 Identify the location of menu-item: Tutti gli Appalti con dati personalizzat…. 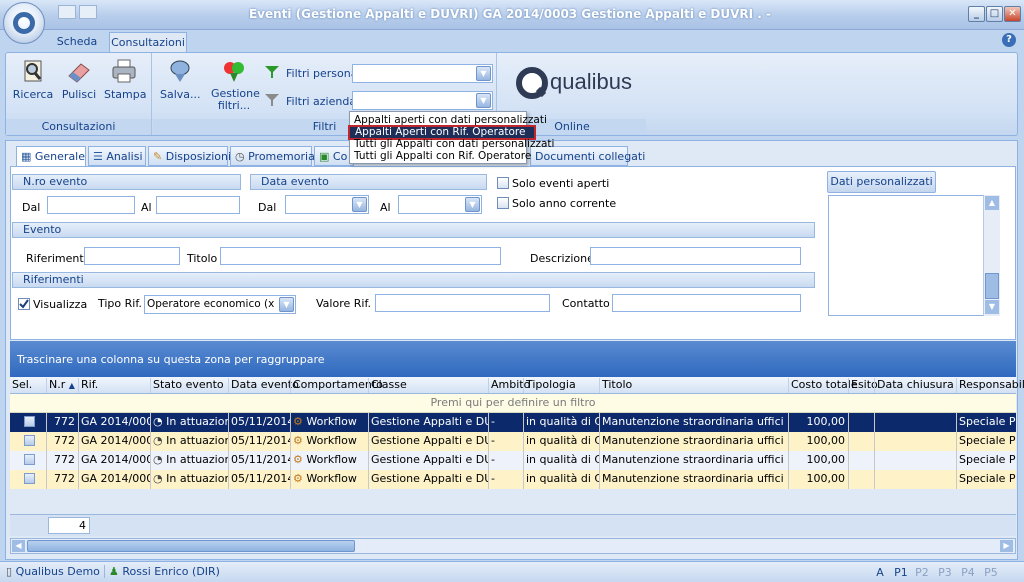
(454, 144).